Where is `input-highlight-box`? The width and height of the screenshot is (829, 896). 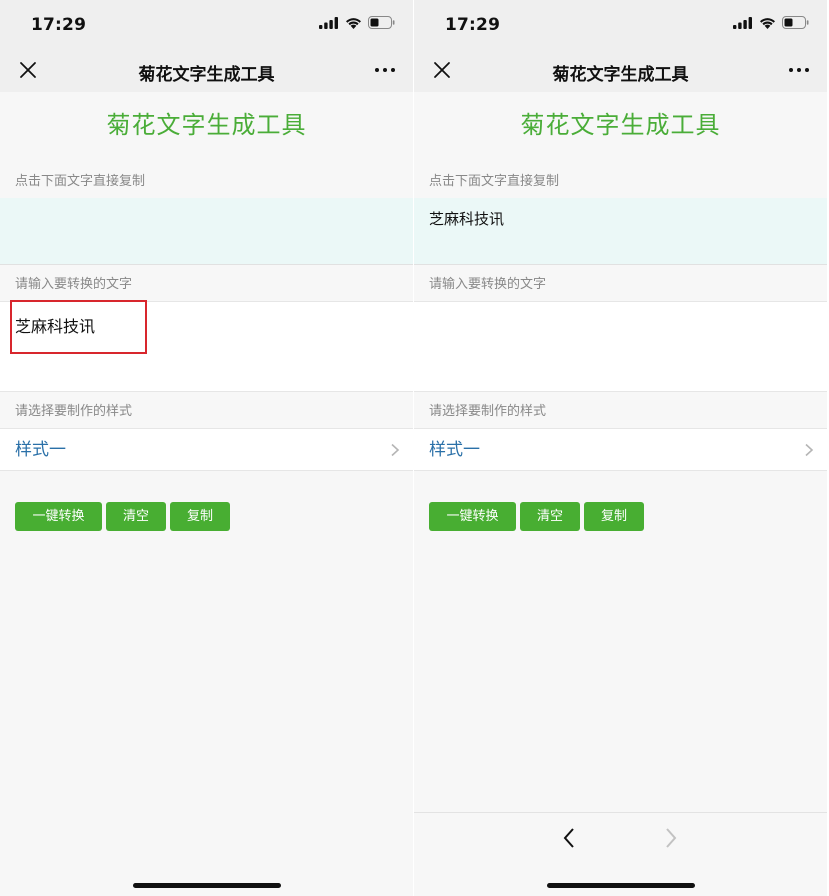
input-highlight-box is located at coordinates (78, 327).